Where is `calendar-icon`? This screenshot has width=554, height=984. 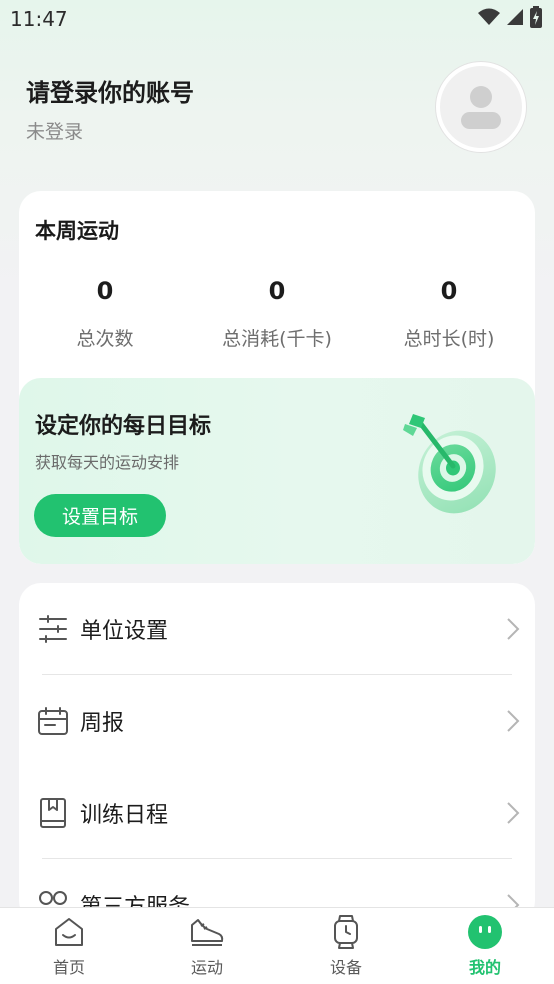
calendar-icon is located at coordinates (53, 721).